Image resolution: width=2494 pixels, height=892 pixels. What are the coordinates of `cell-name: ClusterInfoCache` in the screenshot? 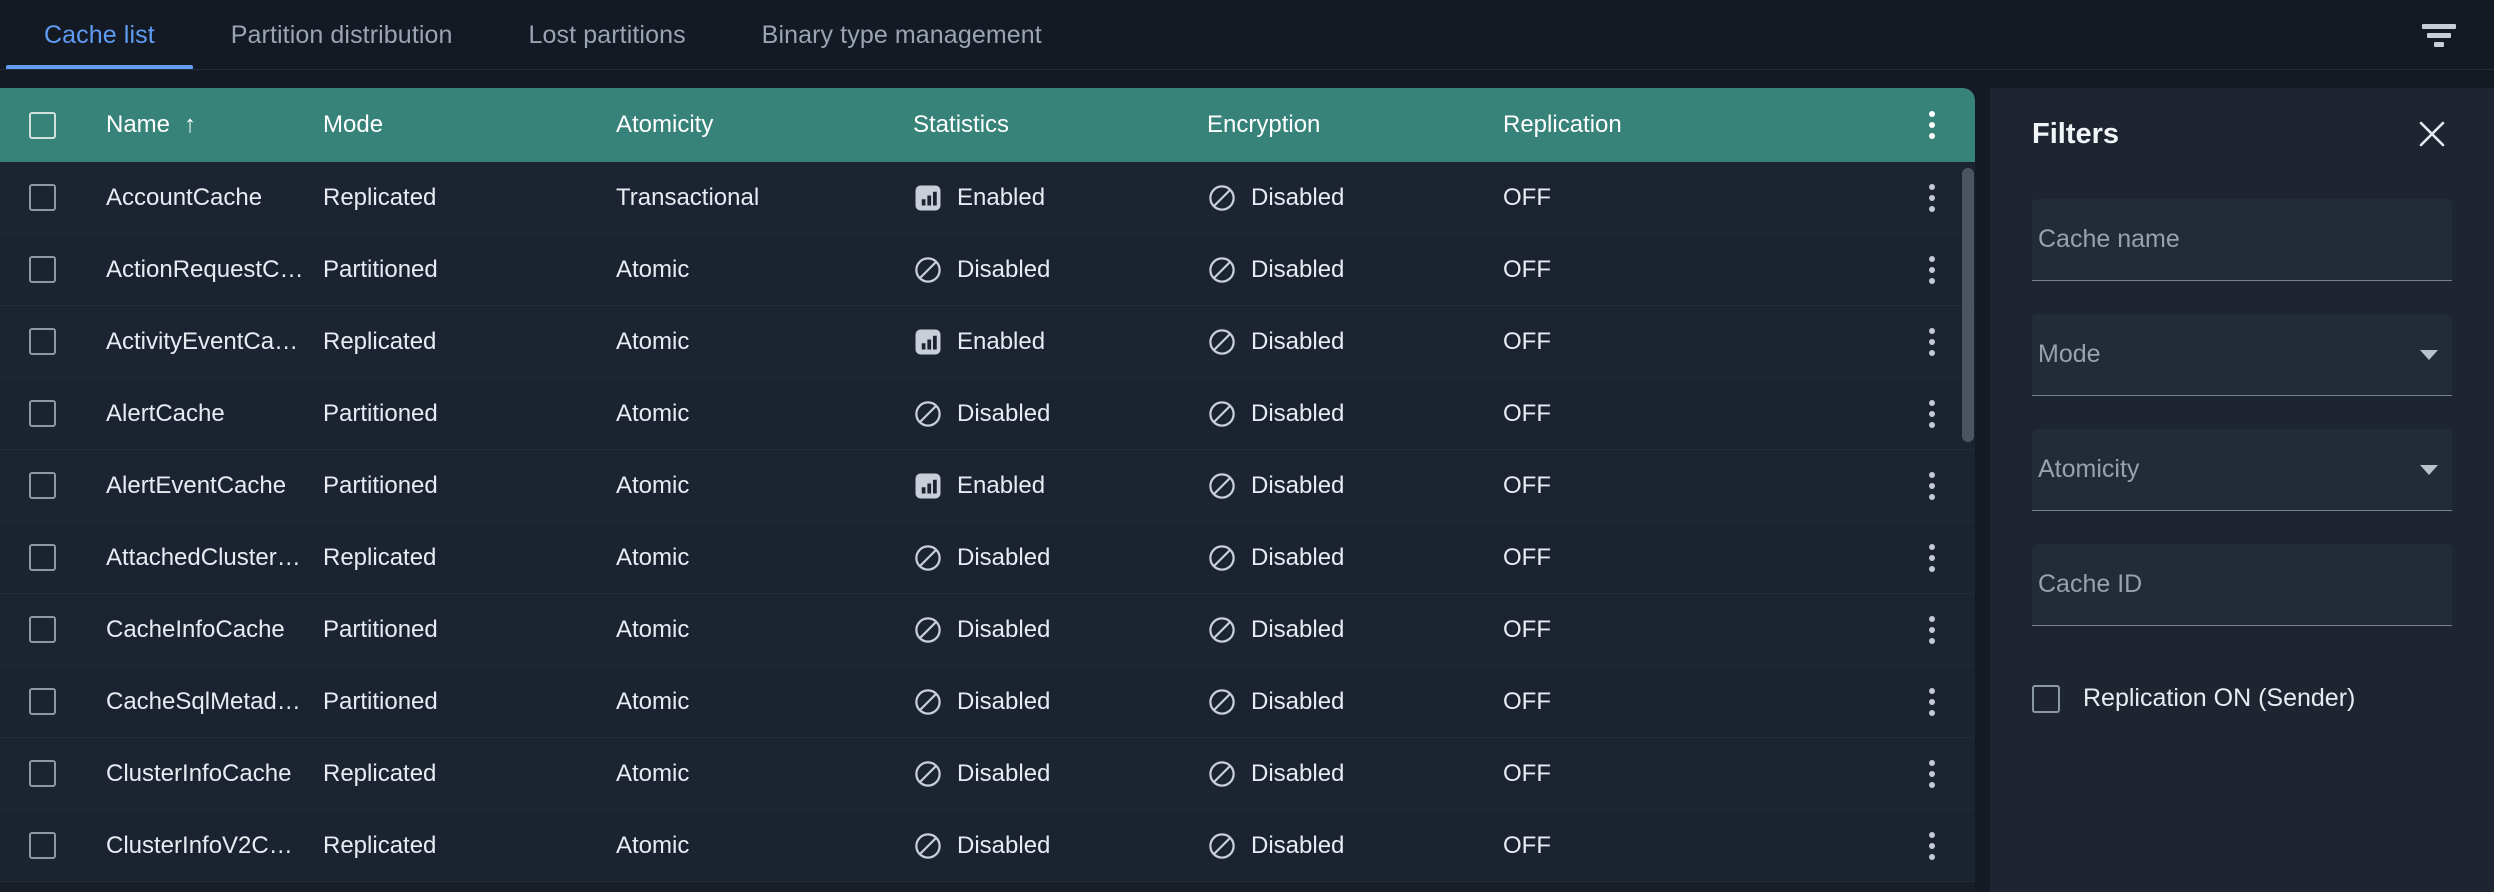 It's located at (203, 774).